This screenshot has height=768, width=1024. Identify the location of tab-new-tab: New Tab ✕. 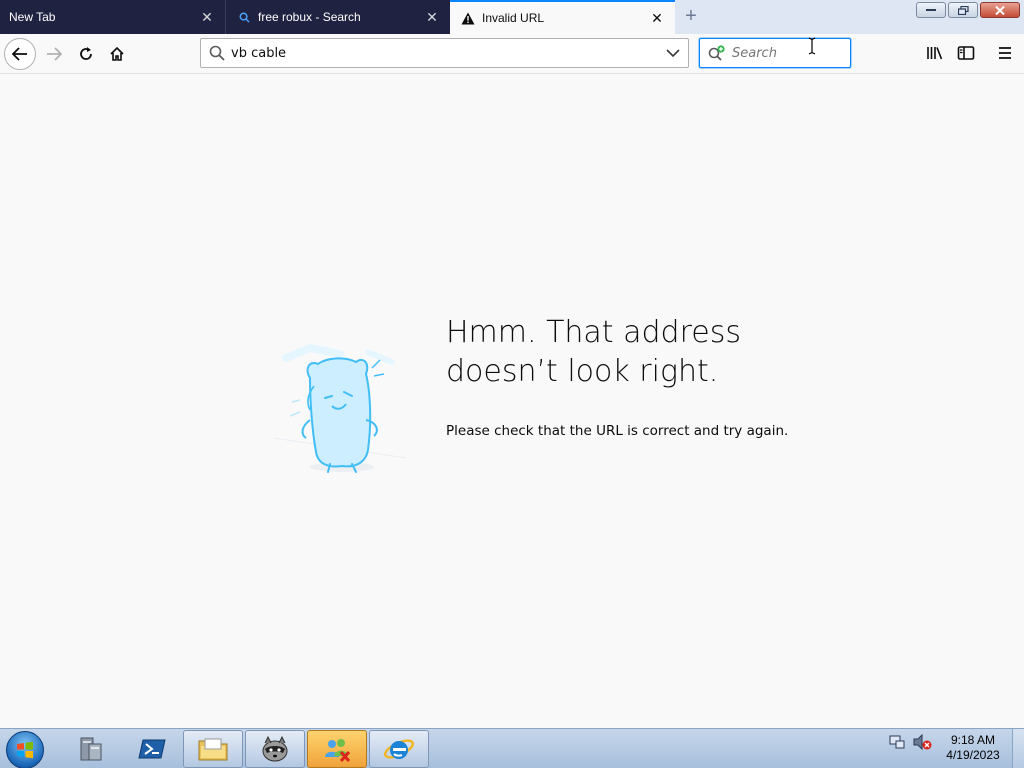
(112, 17).